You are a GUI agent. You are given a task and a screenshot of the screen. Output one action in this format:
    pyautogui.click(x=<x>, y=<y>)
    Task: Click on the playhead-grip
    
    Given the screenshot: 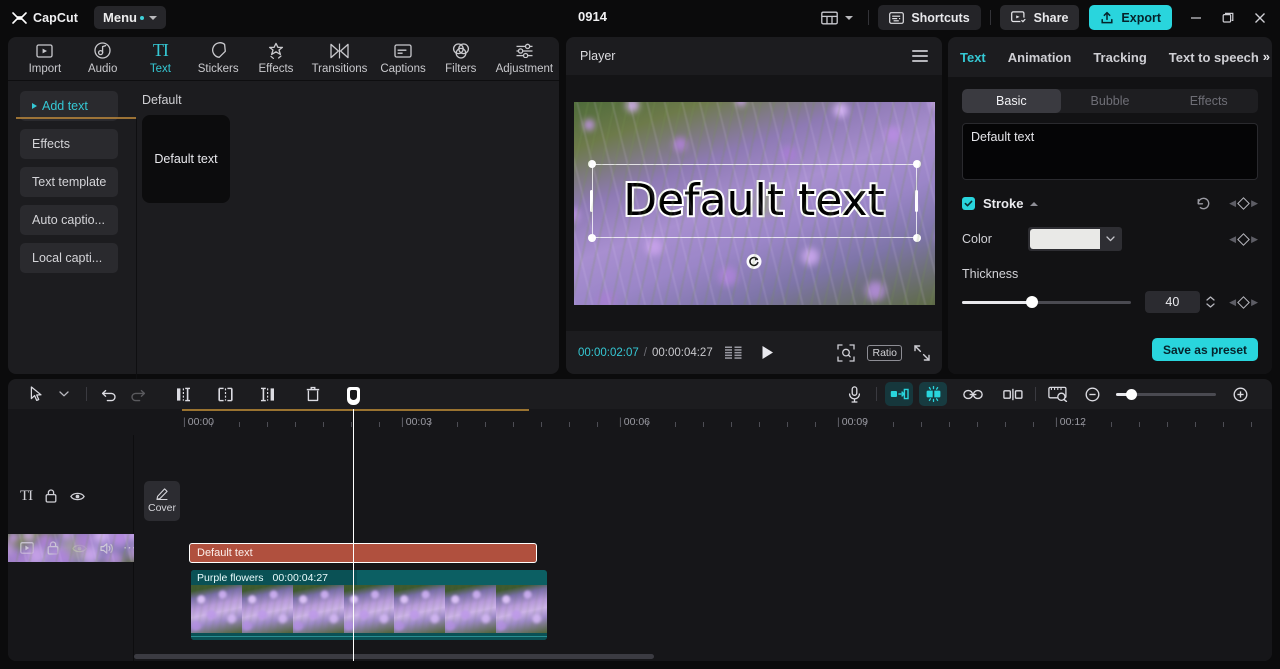 What is the action you would take?
    pyautogui.click(x=353, y=396)
    